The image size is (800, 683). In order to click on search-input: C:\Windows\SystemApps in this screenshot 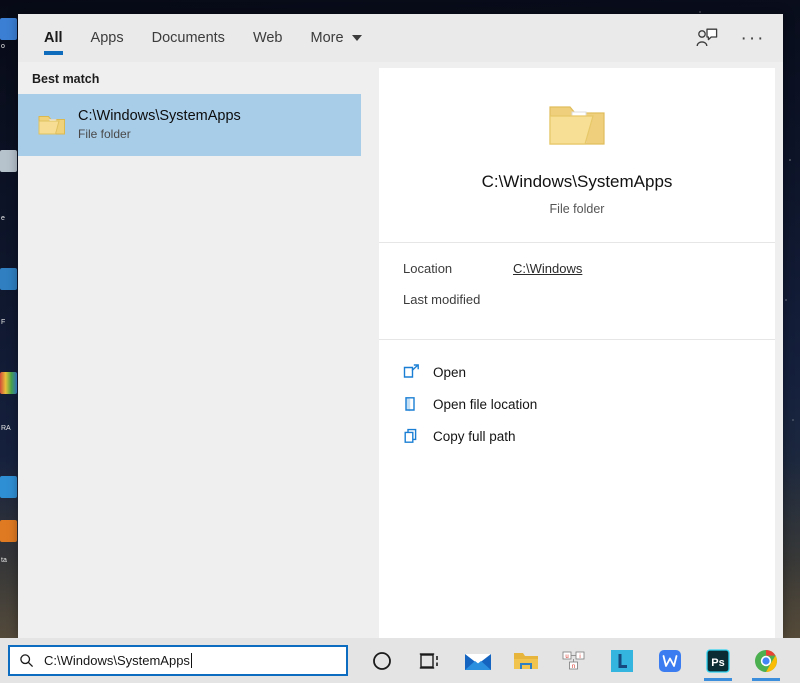, I will do `click(178, 660)`.